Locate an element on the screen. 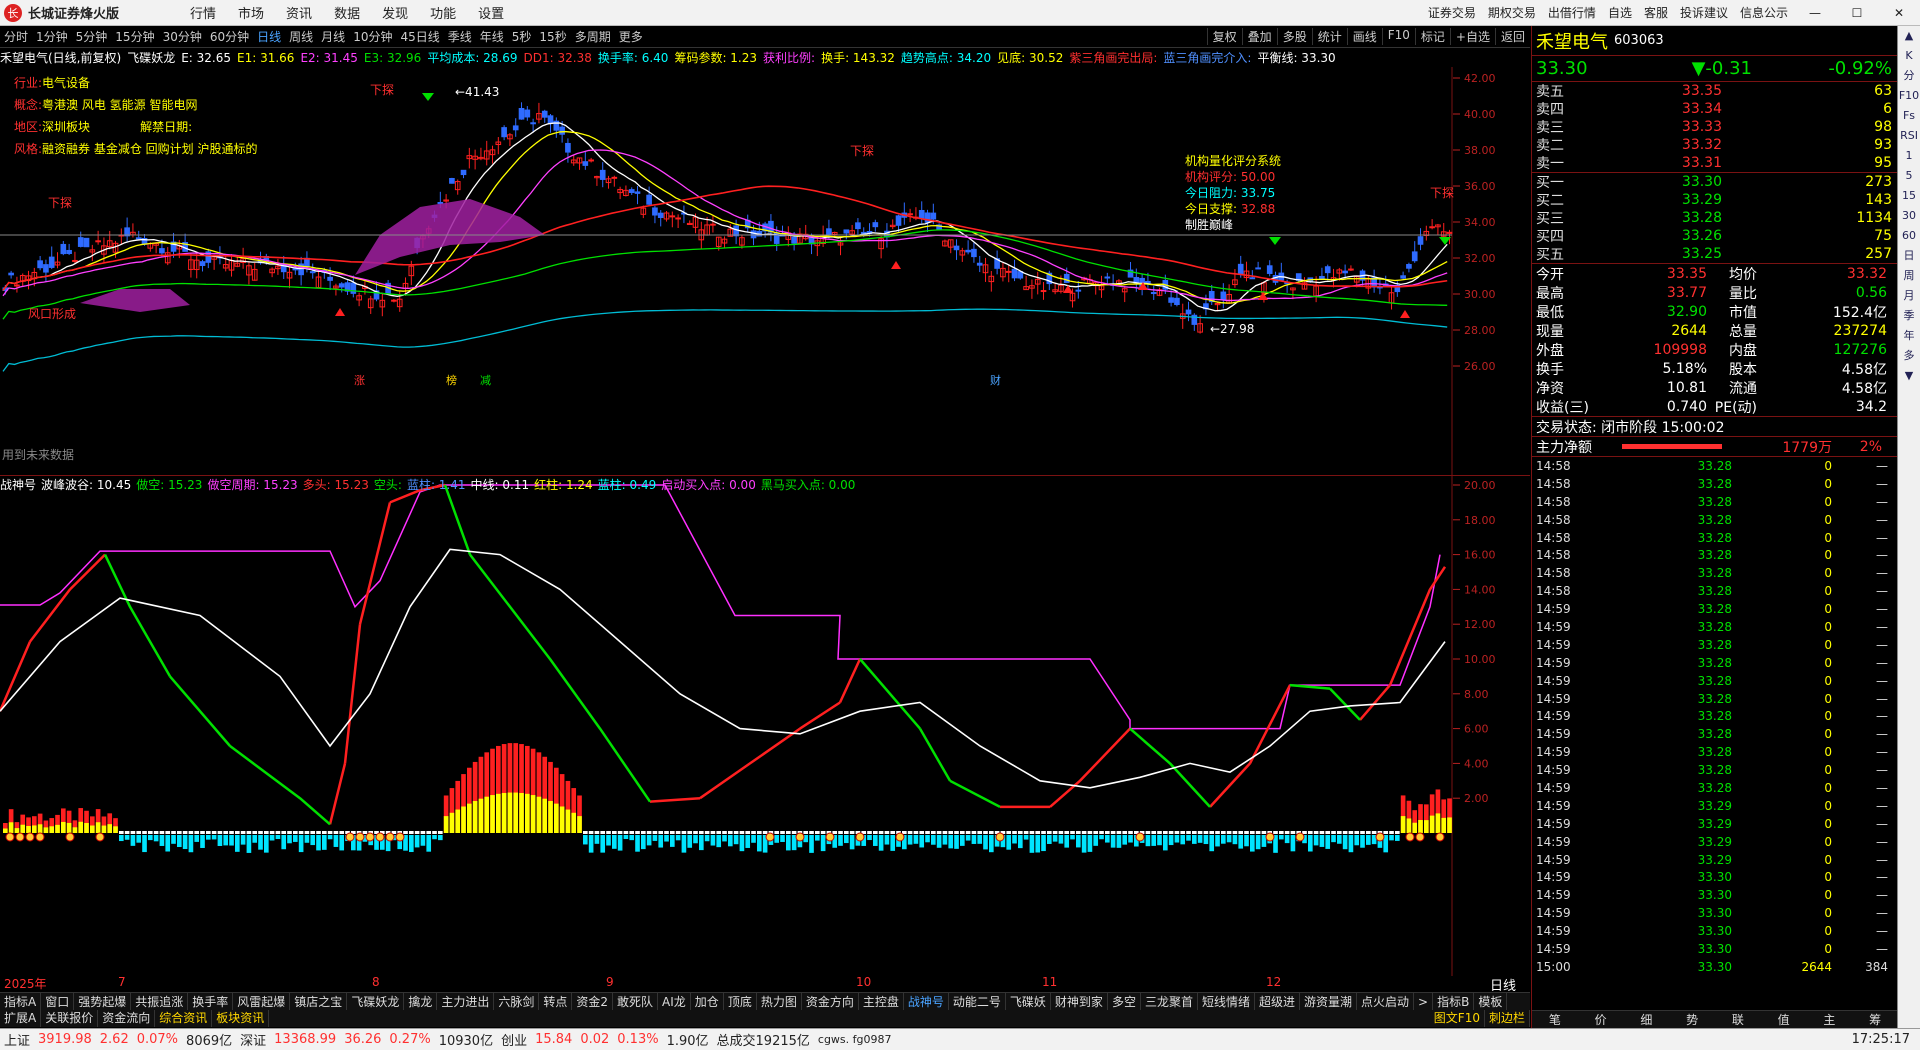  indicator-tab: 加仓 is located at coordinates (707, 1001).